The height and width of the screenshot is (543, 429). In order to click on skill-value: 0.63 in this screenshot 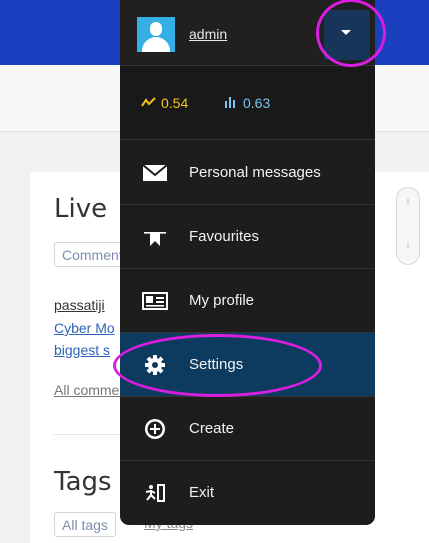, I will do `click(257, 103)`.